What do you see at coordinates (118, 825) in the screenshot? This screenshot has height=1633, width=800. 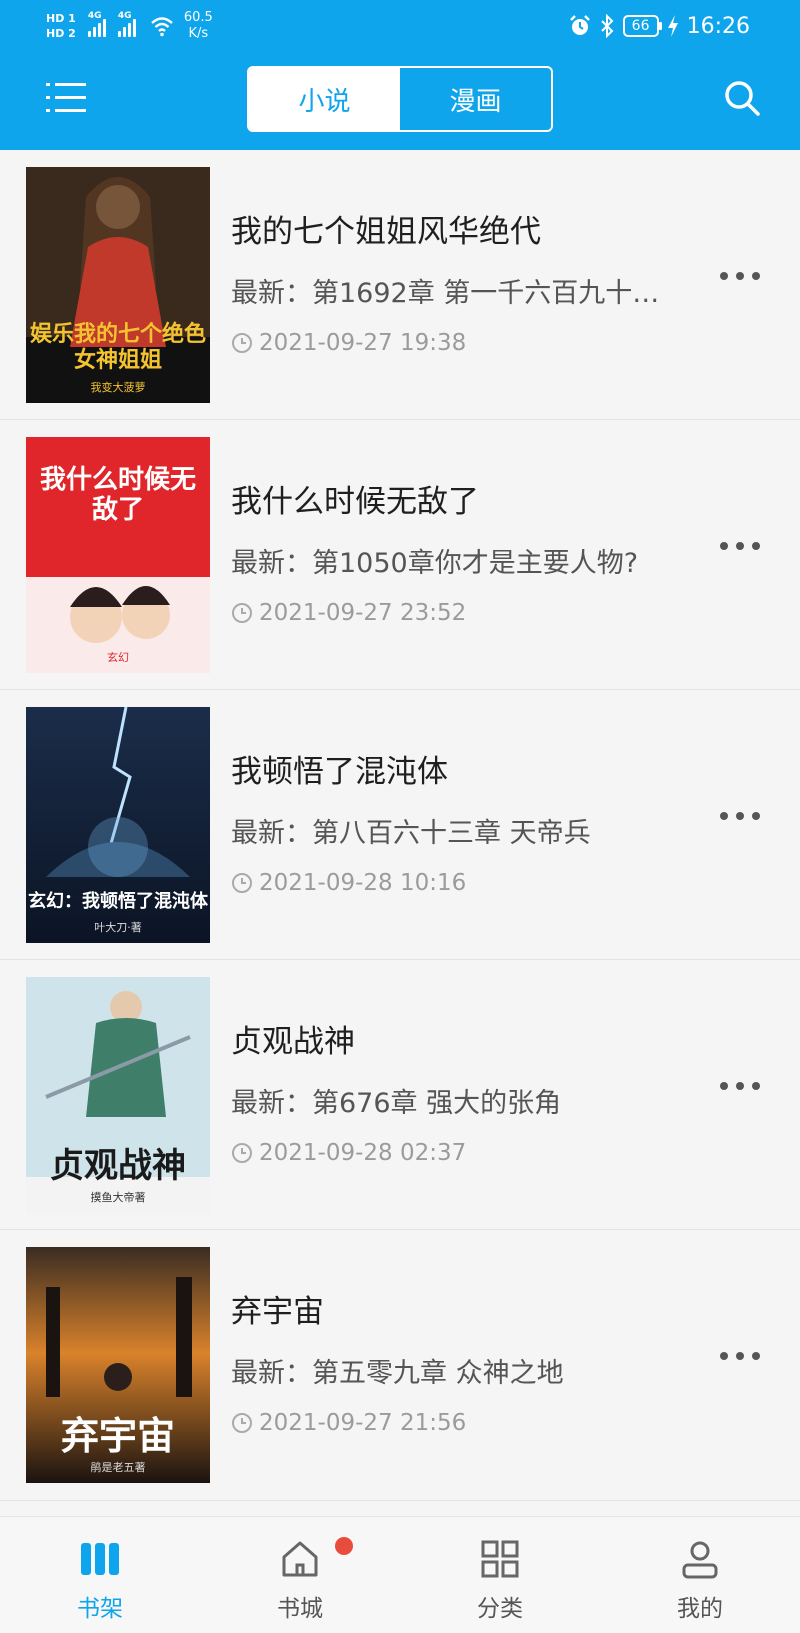 I see `book-cover: 玄幻：我顿悟了混沌体 叶大刀·著` at bounding box center [118, 825].